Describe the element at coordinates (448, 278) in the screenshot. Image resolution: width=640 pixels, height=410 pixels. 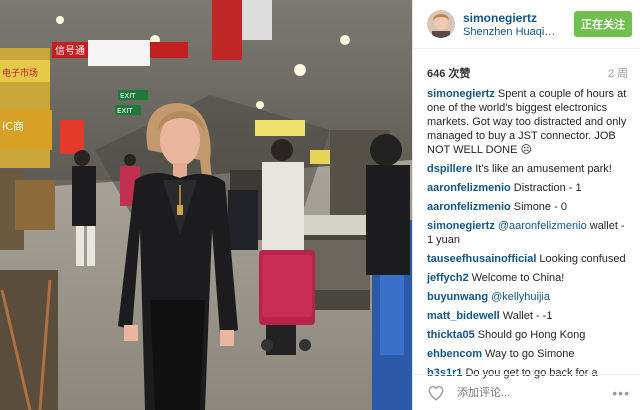
I see `comment-user: jeffych2` at that location.